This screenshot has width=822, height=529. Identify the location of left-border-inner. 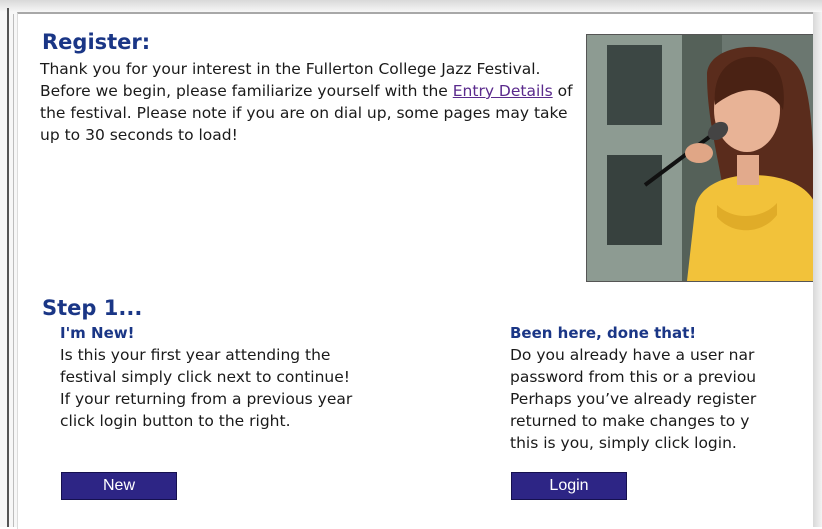
(13, 270).